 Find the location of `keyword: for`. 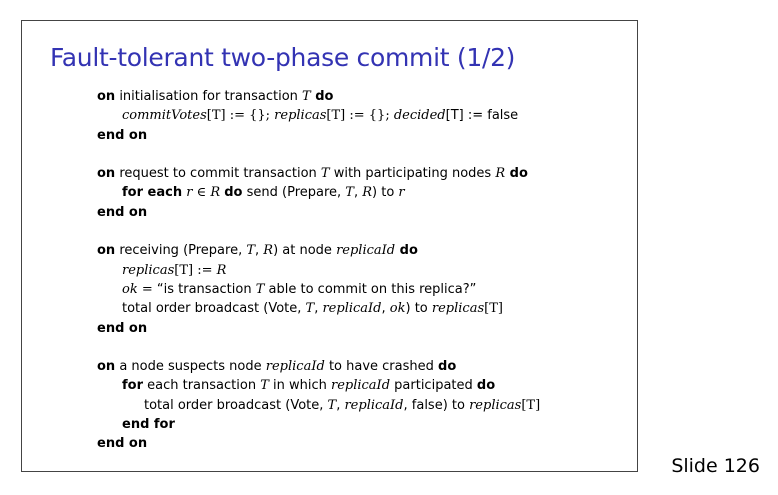

keyword: for is located at coordinates (132, 386).